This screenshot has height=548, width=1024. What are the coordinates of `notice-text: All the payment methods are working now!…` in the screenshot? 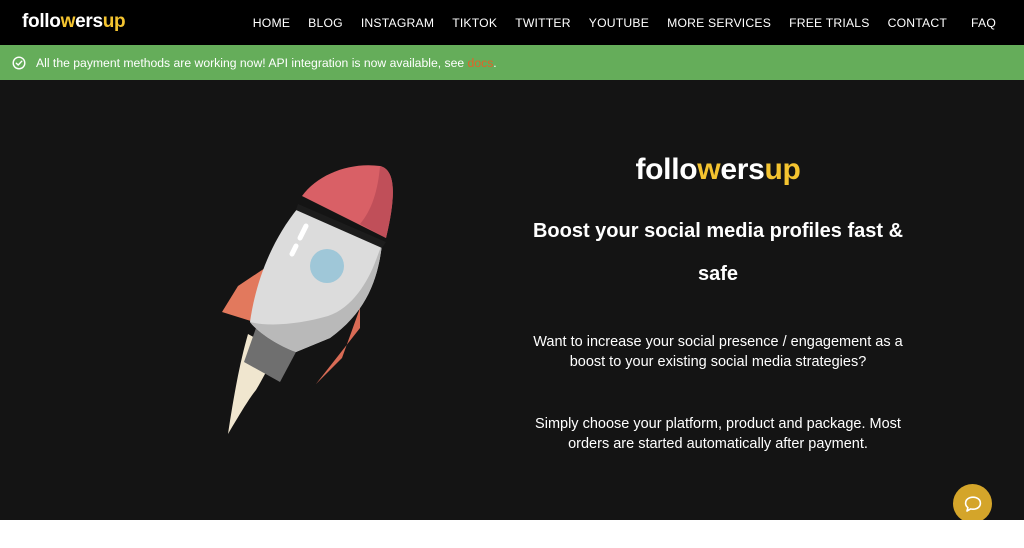 It's located at (252, 62).